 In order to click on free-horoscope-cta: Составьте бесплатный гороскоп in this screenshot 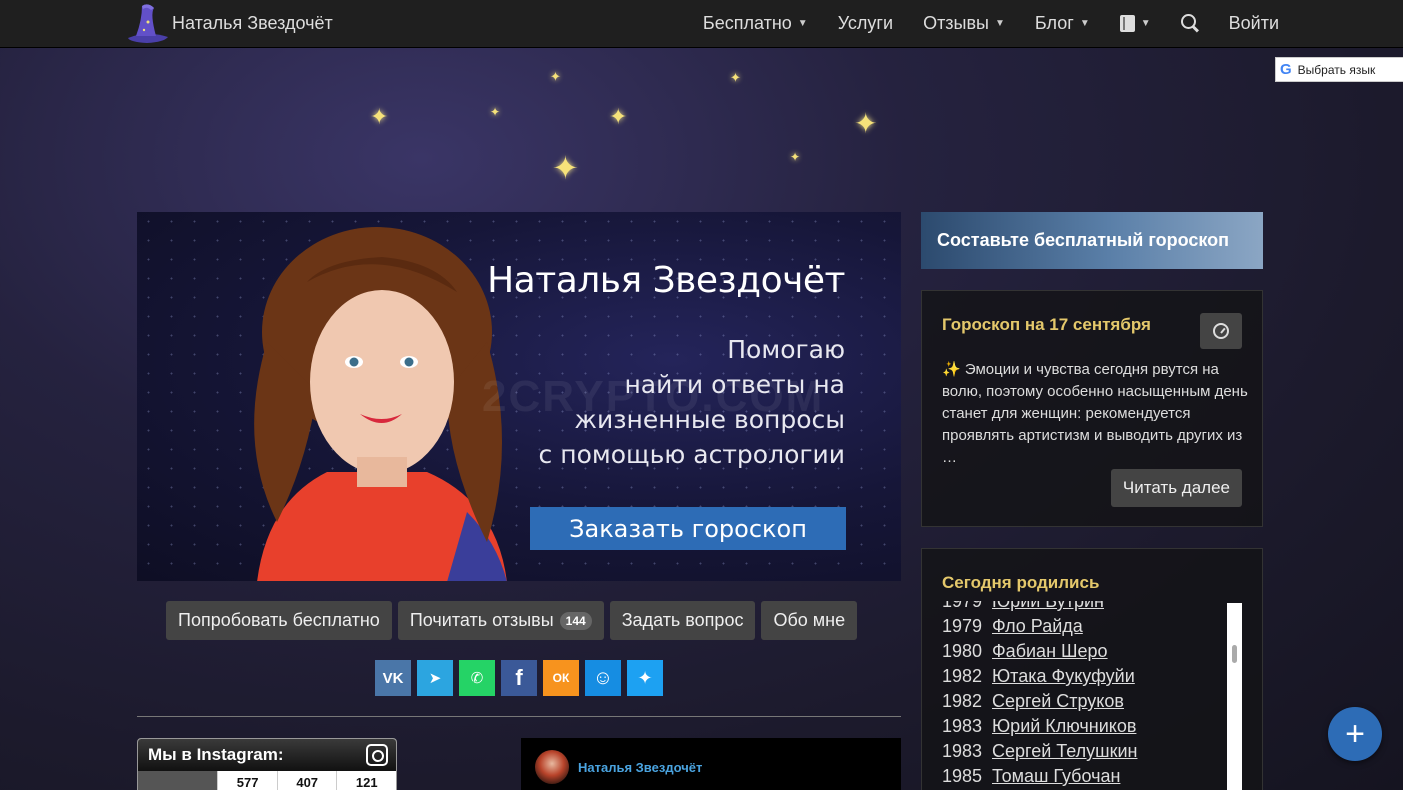, I will do `click(1092, 240)`.